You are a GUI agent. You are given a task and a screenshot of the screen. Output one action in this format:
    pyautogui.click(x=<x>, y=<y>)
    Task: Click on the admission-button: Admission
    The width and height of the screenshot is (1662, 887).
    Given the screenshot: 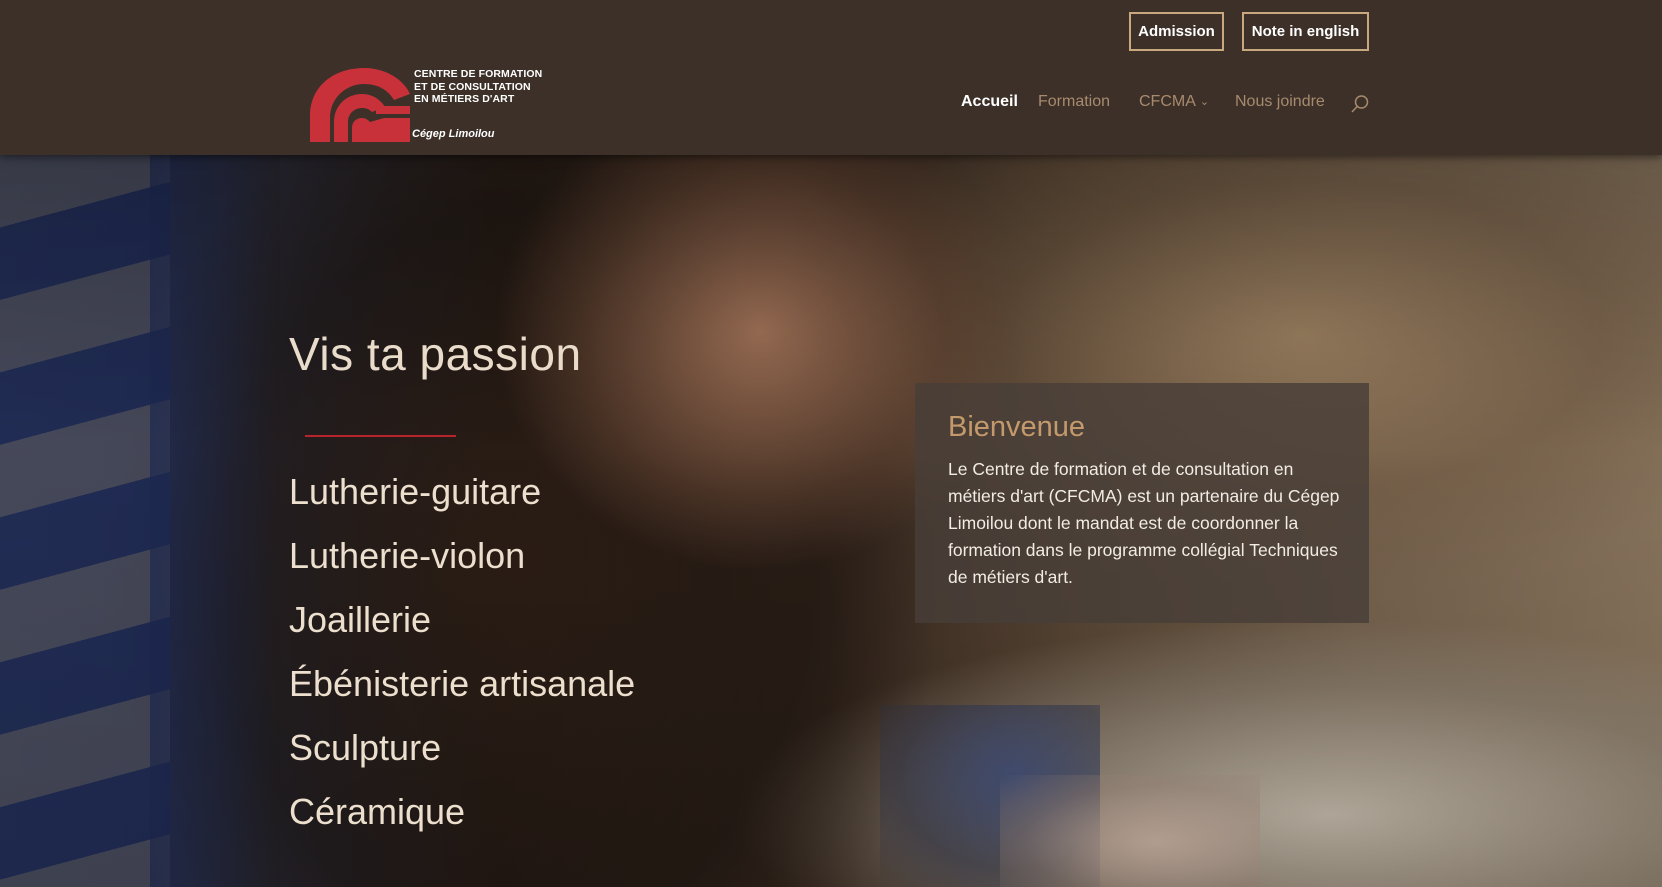 What is the action you would take?
    pyautogui.click(x=1176, y=31)
    